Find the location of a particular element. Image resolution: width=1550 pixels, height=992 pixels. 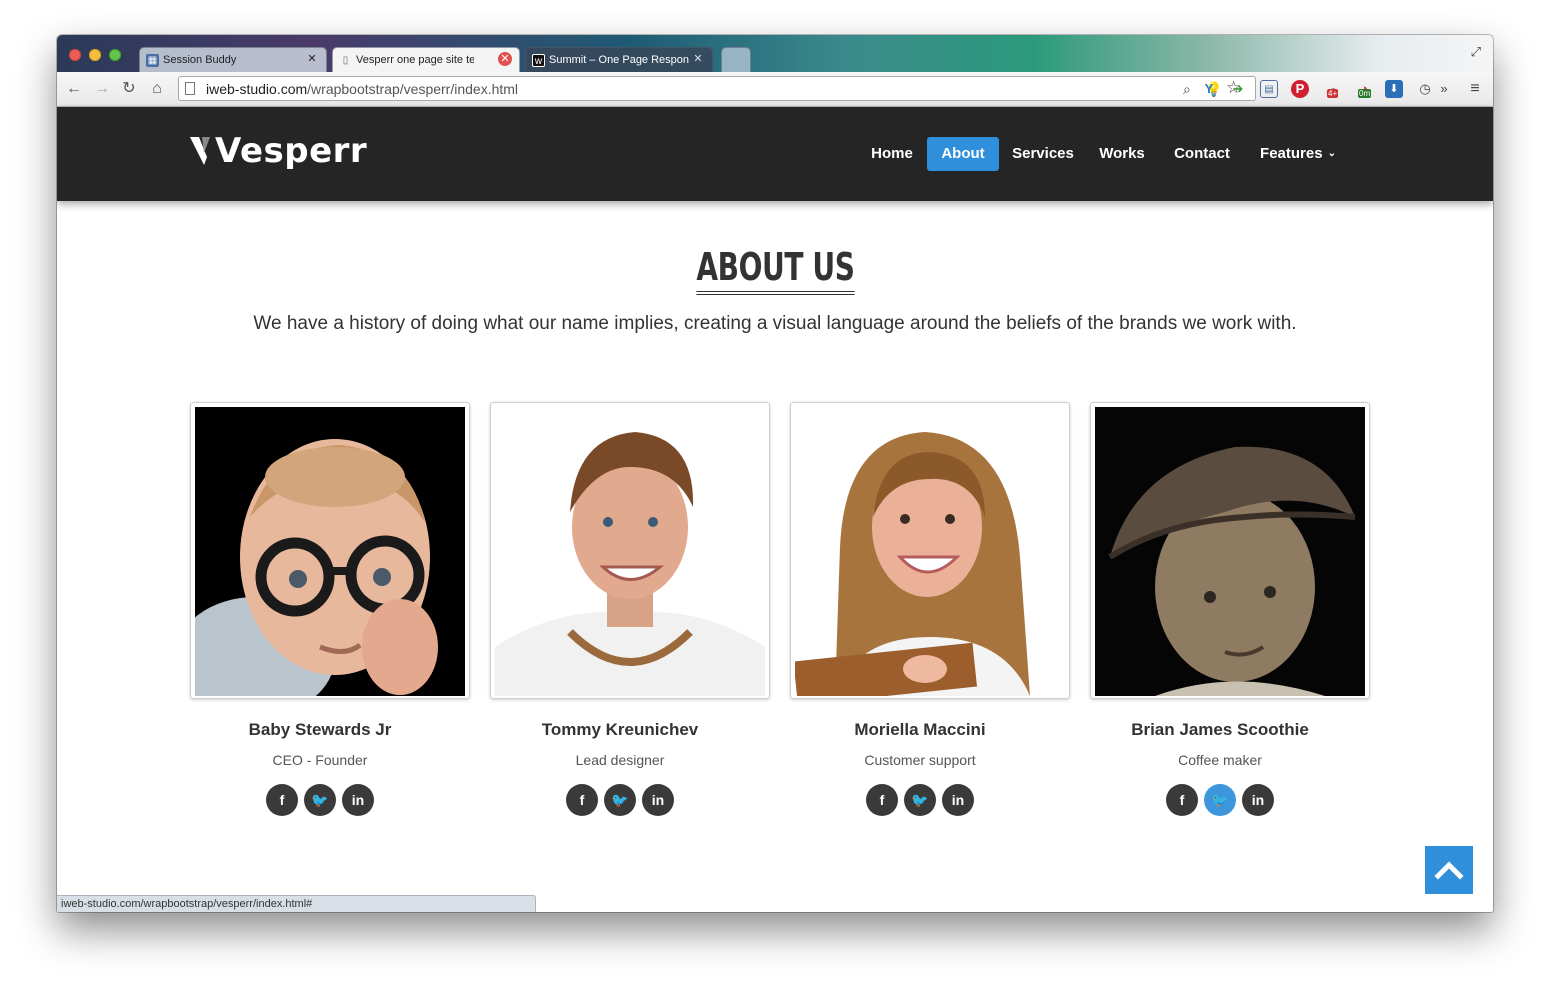

member-role: Lead designer is located at coordinates (620, 760).